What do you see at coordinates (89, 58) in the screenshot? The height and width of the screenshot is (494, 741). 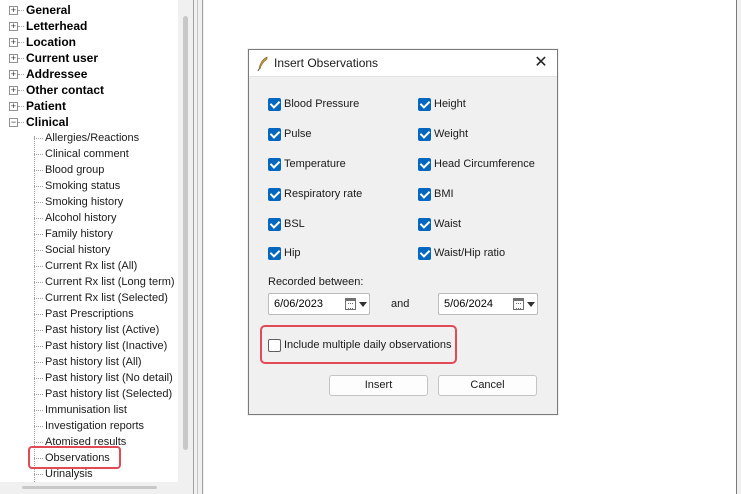 I see `tree-item-current-user: + Current user` at bounding box center [89, 58].